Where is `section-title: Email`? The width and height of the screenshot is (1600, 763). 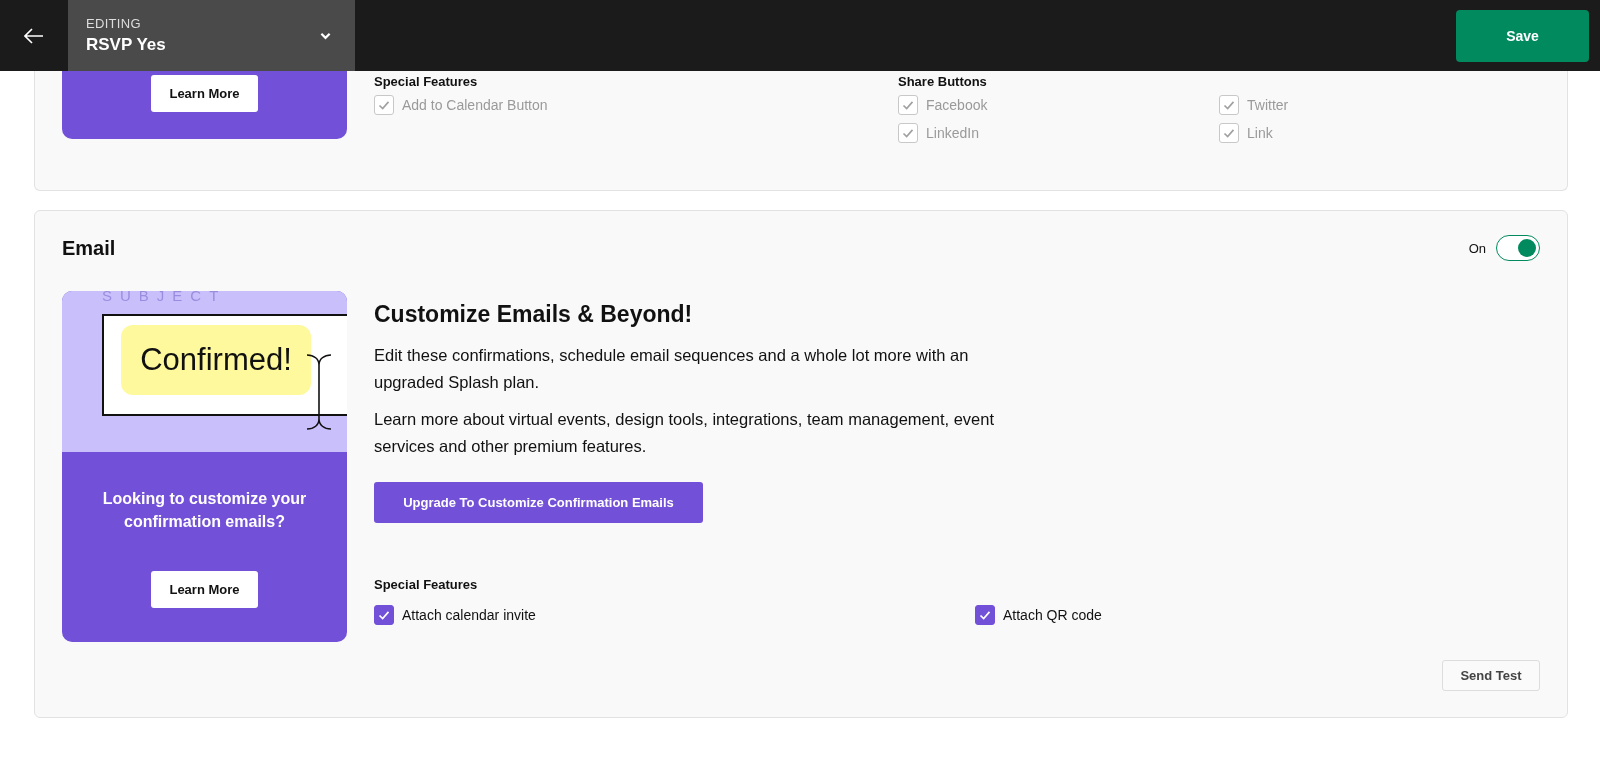
section-title: Email is located at coordinates (89, 248).